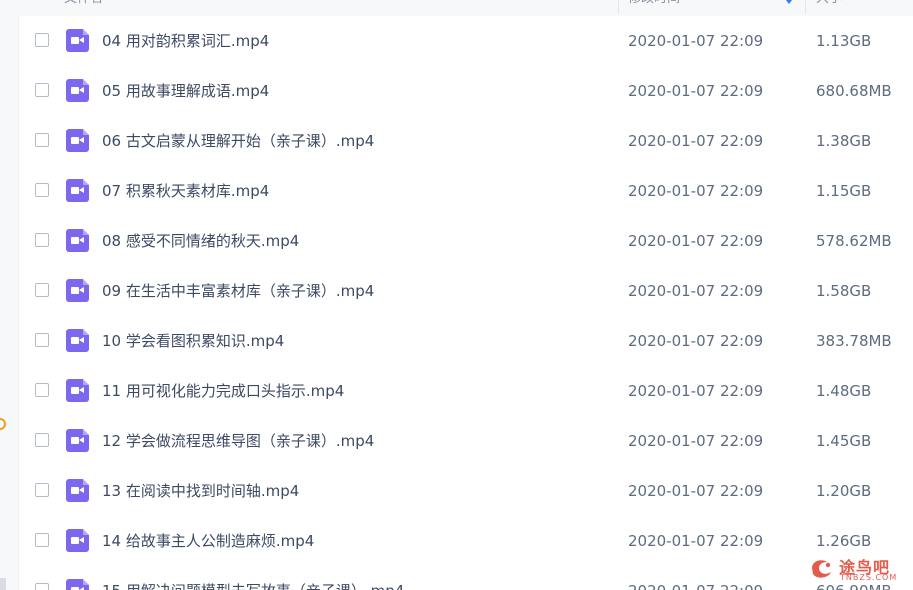  Describe the element at coordinates (465, 41) in the screenshot. I see `table-row: 04 用对韵积累词汇.mp4 2020-01-07 22:09 1.13GB` at that location.